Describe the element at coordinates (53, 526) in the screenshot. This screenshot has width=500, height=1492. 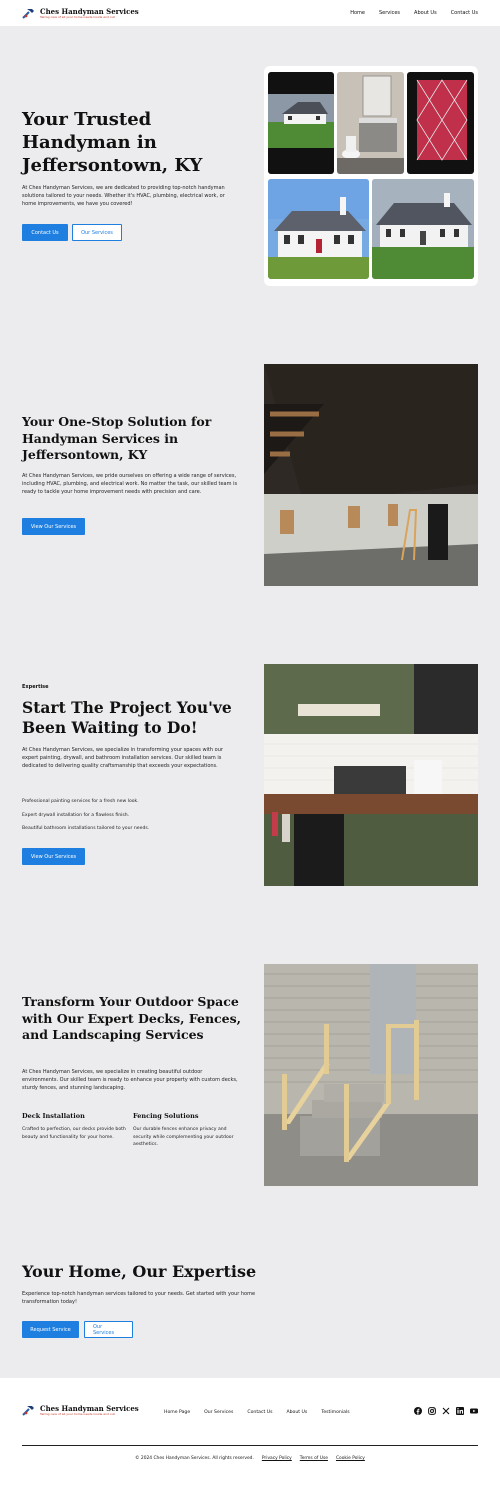
I see `view-our-services-button: View Our Services` at that location.